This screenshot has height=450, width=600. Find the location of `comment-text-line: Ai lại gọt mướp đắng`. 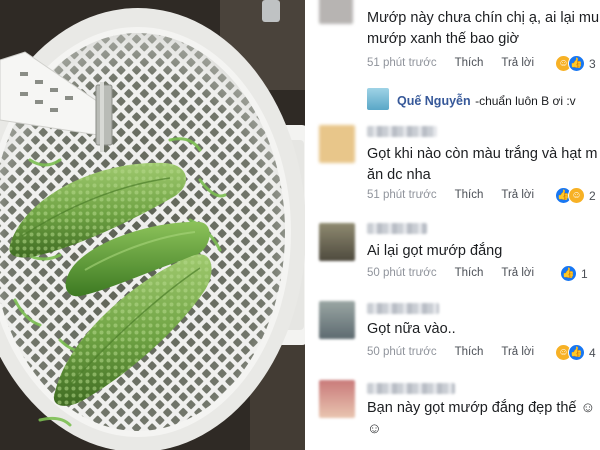

comment-text-line: Ai lại gọt mướp đắng is located at coordinates (435, 251).